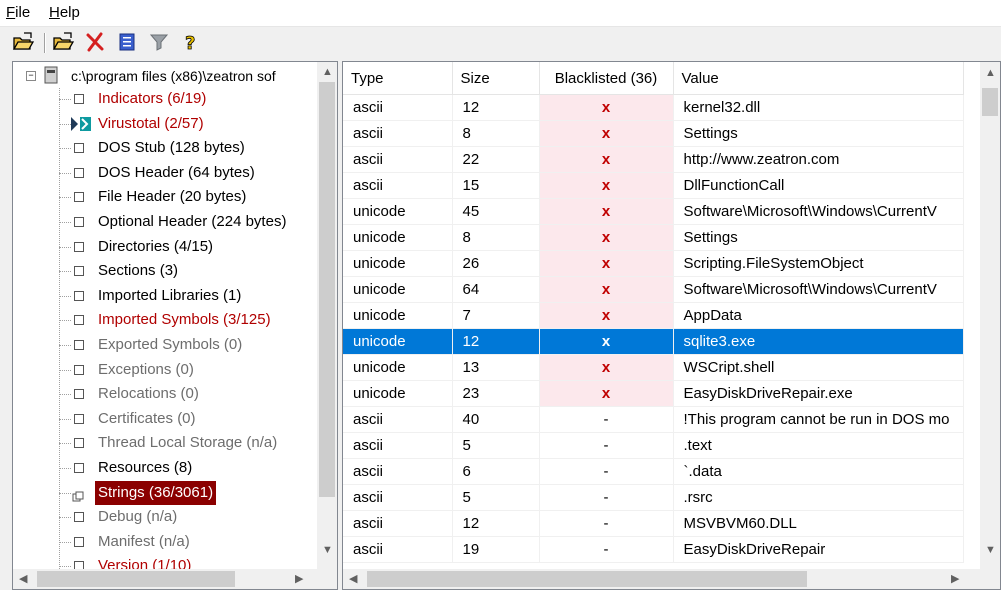  What do you see at coordinates (653, 185) in the screenshot?
I see `table-row: ascii 15 x DllFunctionCall` at bounding box center [653, 185].